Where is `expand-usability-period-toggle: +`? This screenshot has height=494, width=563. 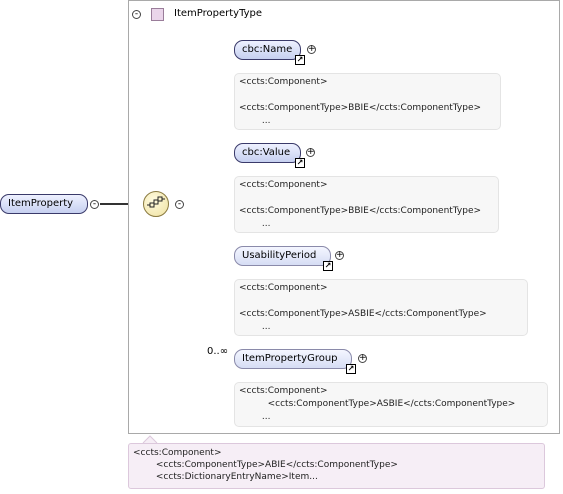 expand-usability-period-toggle: + is located at coordinates (339, 255).